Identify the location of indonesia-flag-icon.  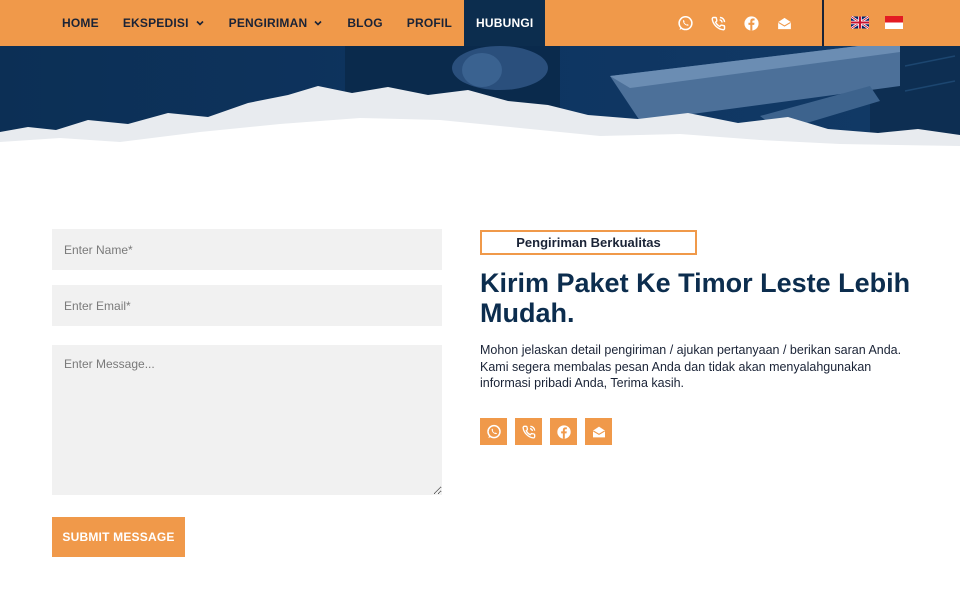
(894, 22).